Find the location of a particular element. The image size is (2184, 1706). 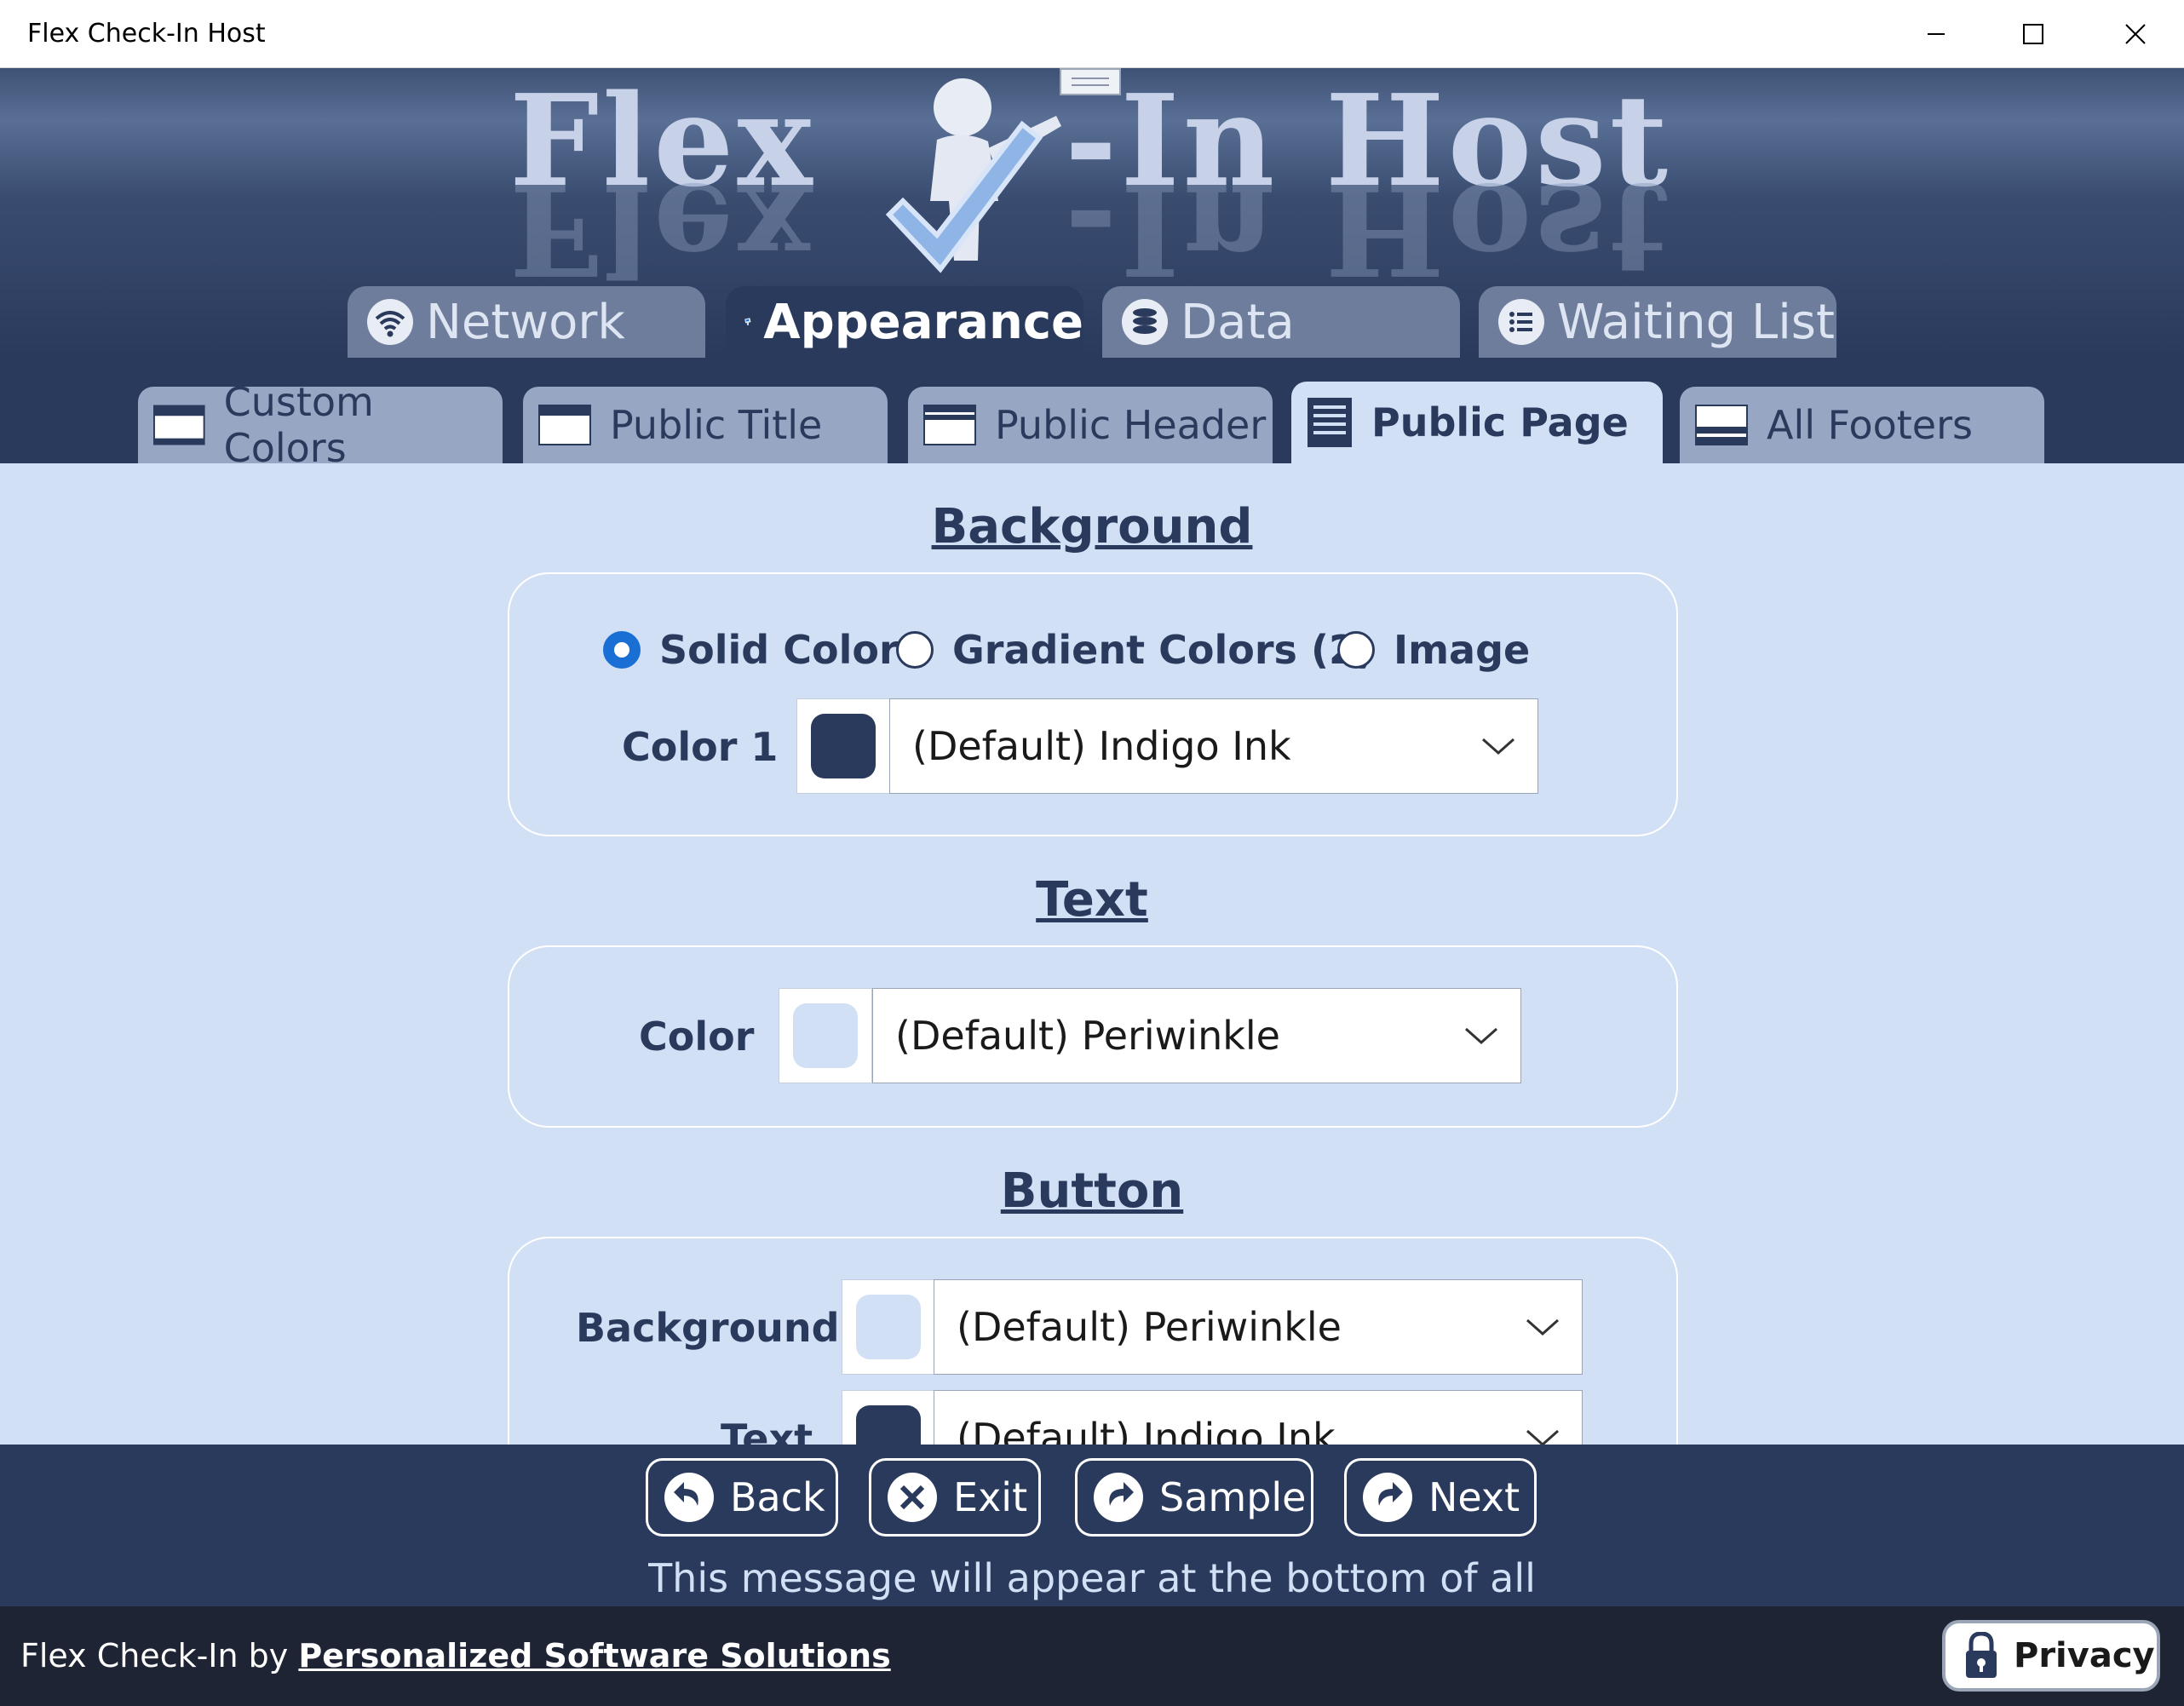

next-button: Next is located at coordinates (1440, 1498).